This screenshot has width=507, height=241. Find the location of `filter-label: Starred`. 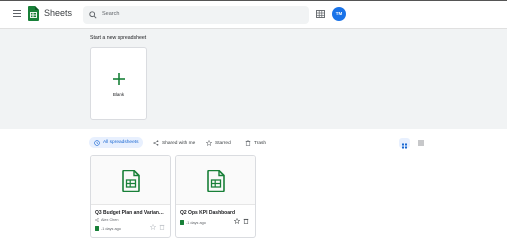

filter-label: Starred is located at coordinates (223, 143).